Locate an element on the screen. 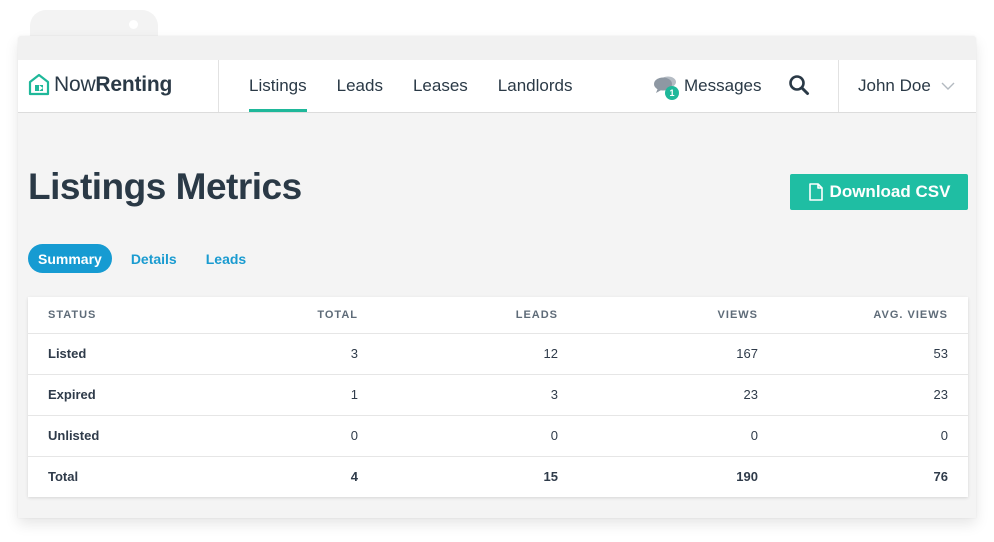  status-cell: Unlisted is located at coordinates (128, 436).